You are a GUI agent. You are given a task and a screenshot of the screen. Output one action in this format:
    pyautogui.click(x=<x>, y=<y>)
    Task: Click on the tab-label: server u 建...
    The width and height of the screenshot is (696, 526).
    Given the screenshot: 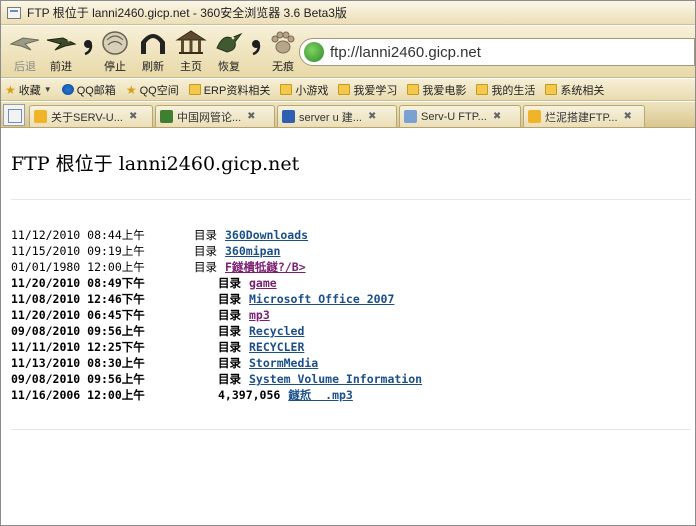 What is the action you would take?
    pyautogui.click(x=330, y=117)
    